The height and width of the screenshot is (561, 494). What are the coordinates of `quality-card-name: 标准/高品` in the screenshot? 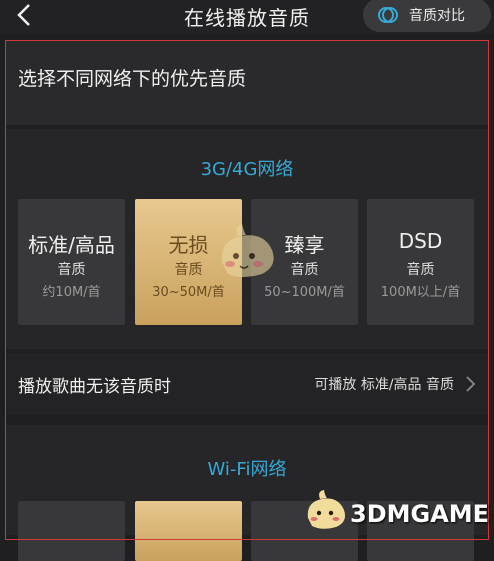 It's located at (71, 245).